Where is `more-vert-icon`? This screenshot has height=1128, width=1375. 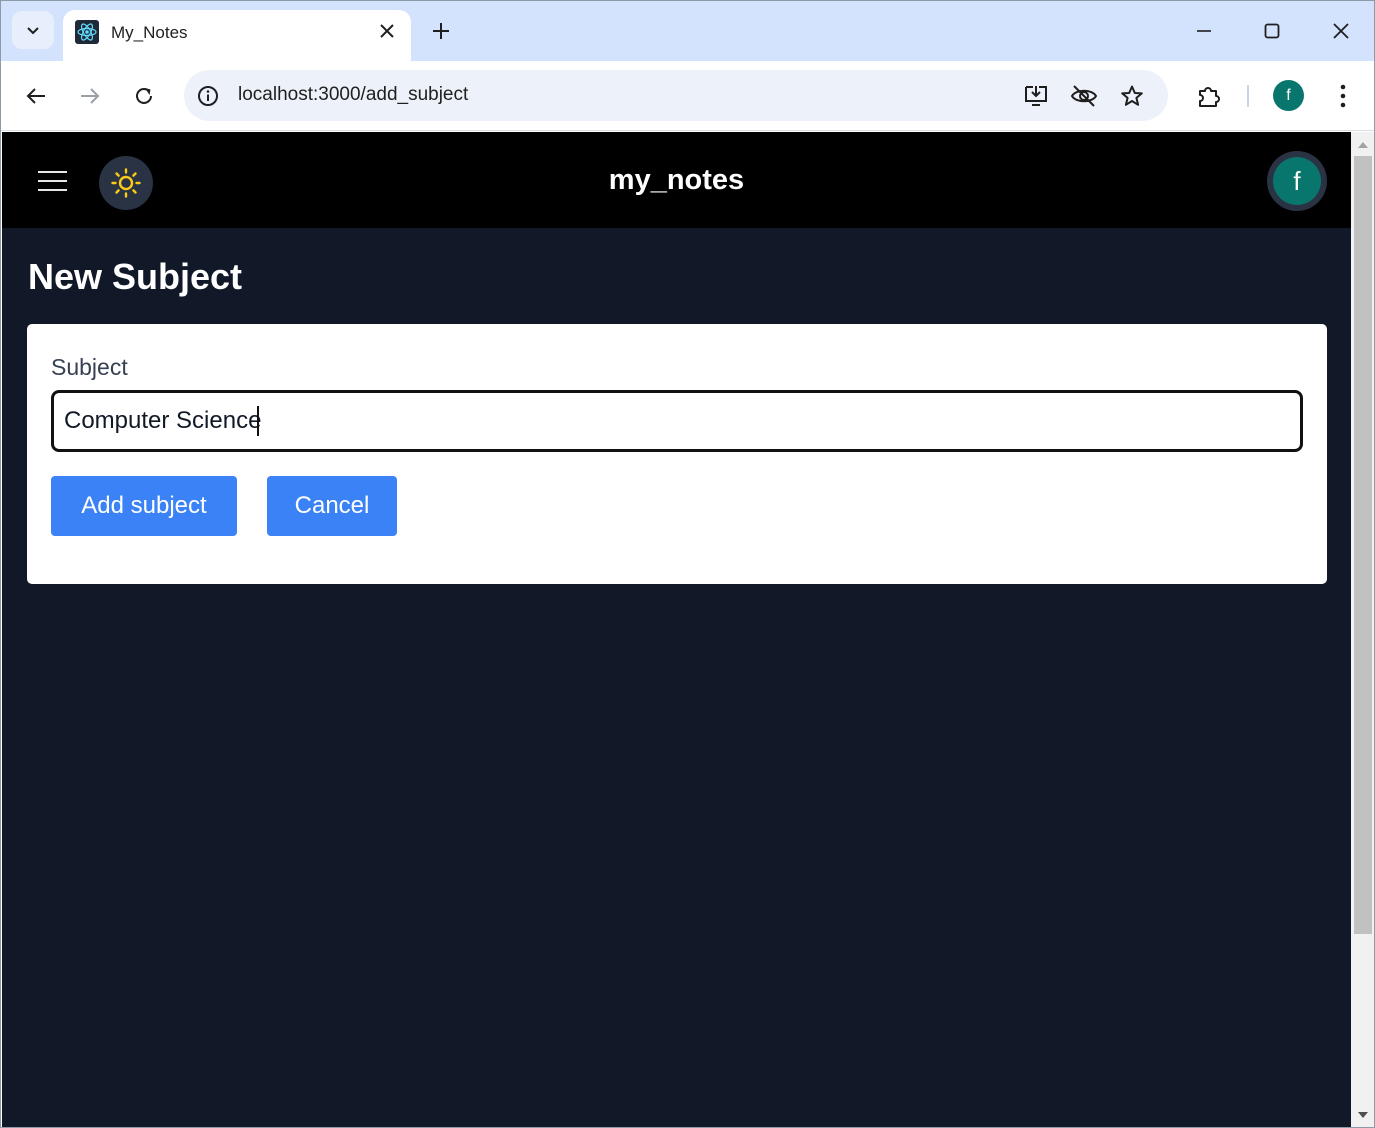
more-vert-icon is located at coordinates (1343, 96).